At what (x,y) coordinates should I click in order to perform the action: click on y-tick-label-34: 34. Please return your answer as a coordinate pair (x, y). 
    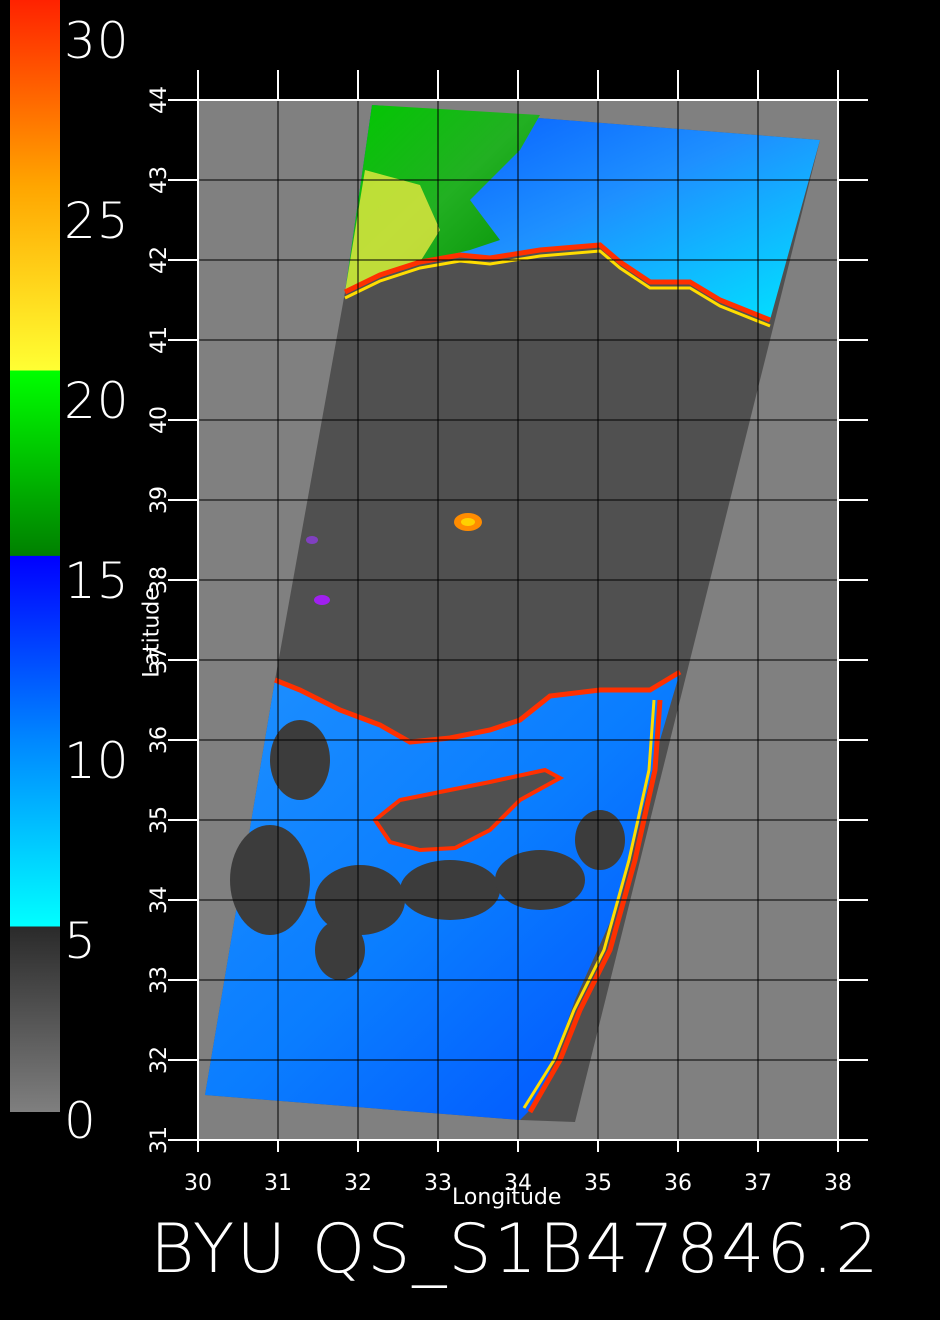
    Looking at the image, I should click on (159, 900).